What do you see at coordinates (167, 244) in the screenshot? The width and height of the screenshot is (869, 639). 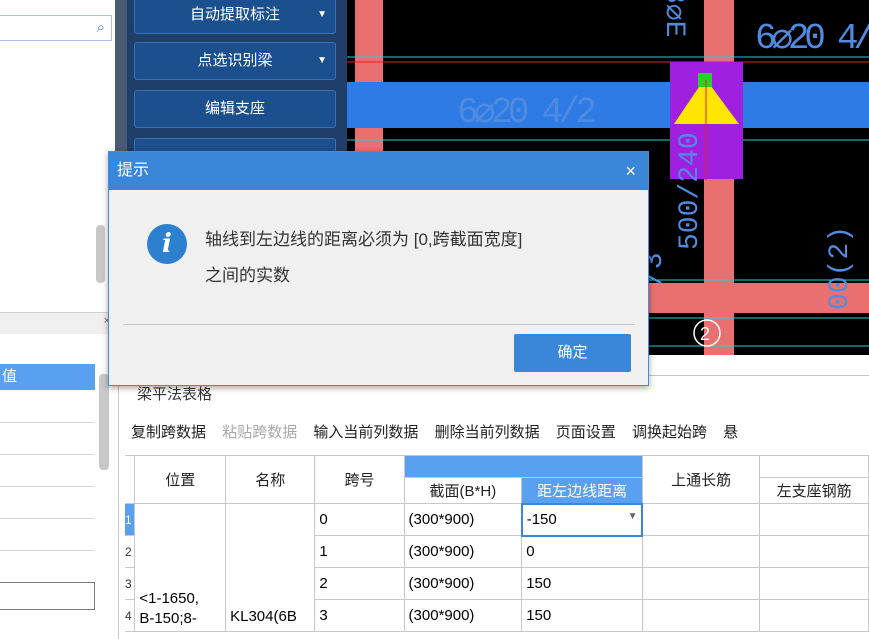 I see `info-icon: i` at bounding box center [167, 244].